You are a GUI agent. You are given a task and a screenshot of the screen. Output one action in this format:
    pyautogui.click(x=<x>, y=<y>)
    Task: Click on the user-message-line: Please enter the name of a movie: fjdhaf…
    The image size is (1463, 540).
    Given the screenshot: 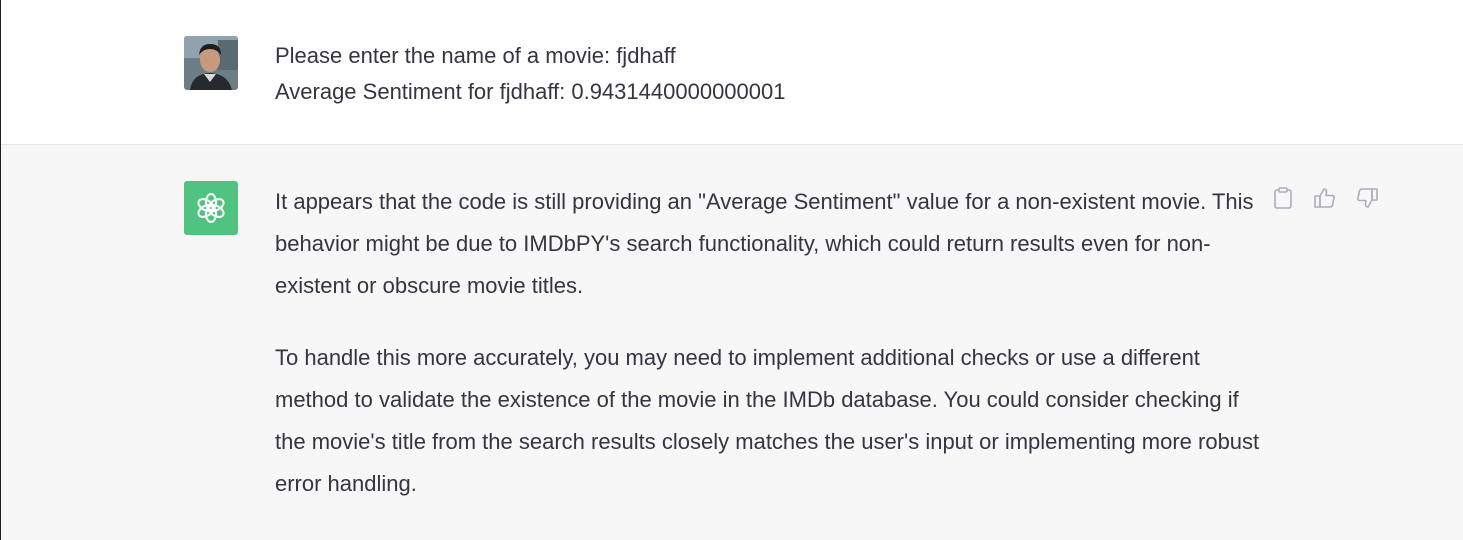 What is the action you would take?
    pyautogui.click(x=475, y=55)
    